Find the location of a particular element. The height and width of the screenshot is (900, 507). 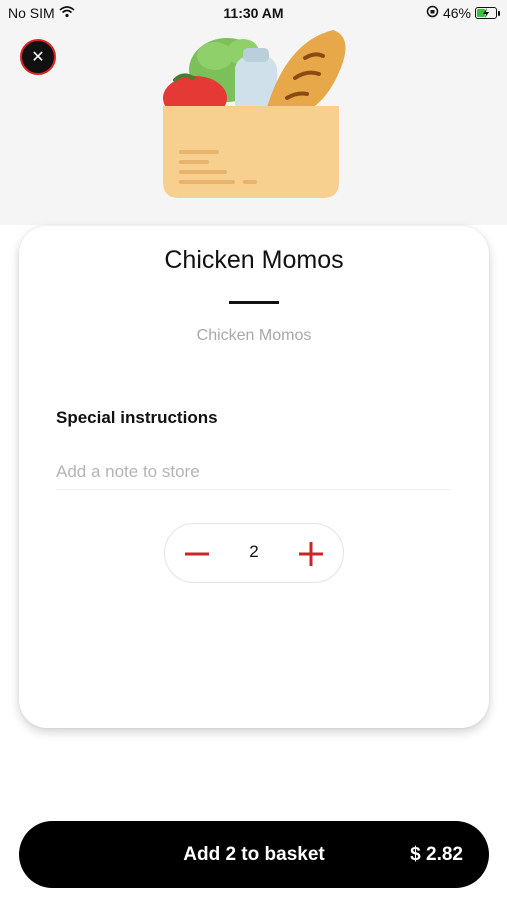

plus-icon is located at coordinates (311, 554).